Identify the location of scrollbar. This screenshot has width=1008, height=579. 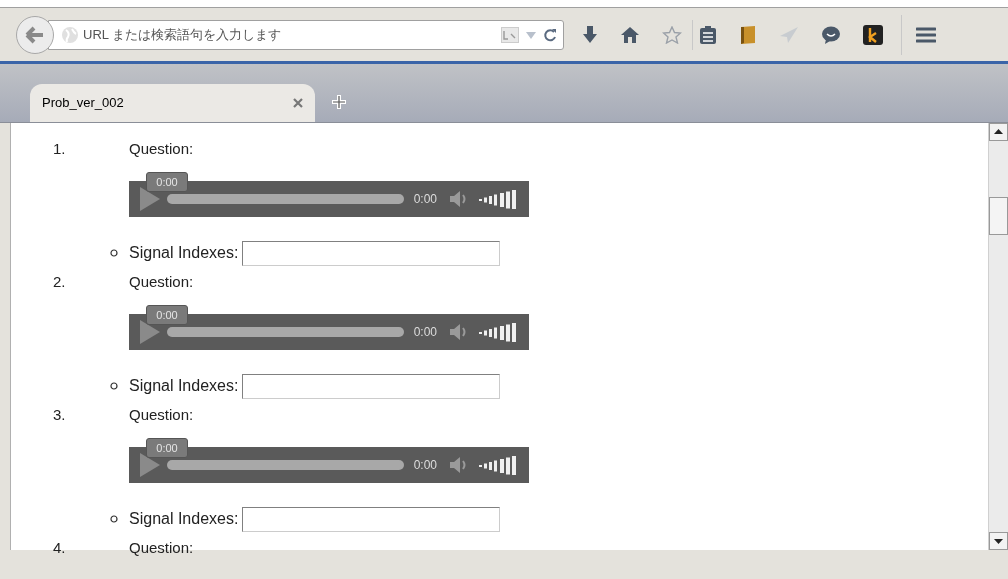
(998, 336).